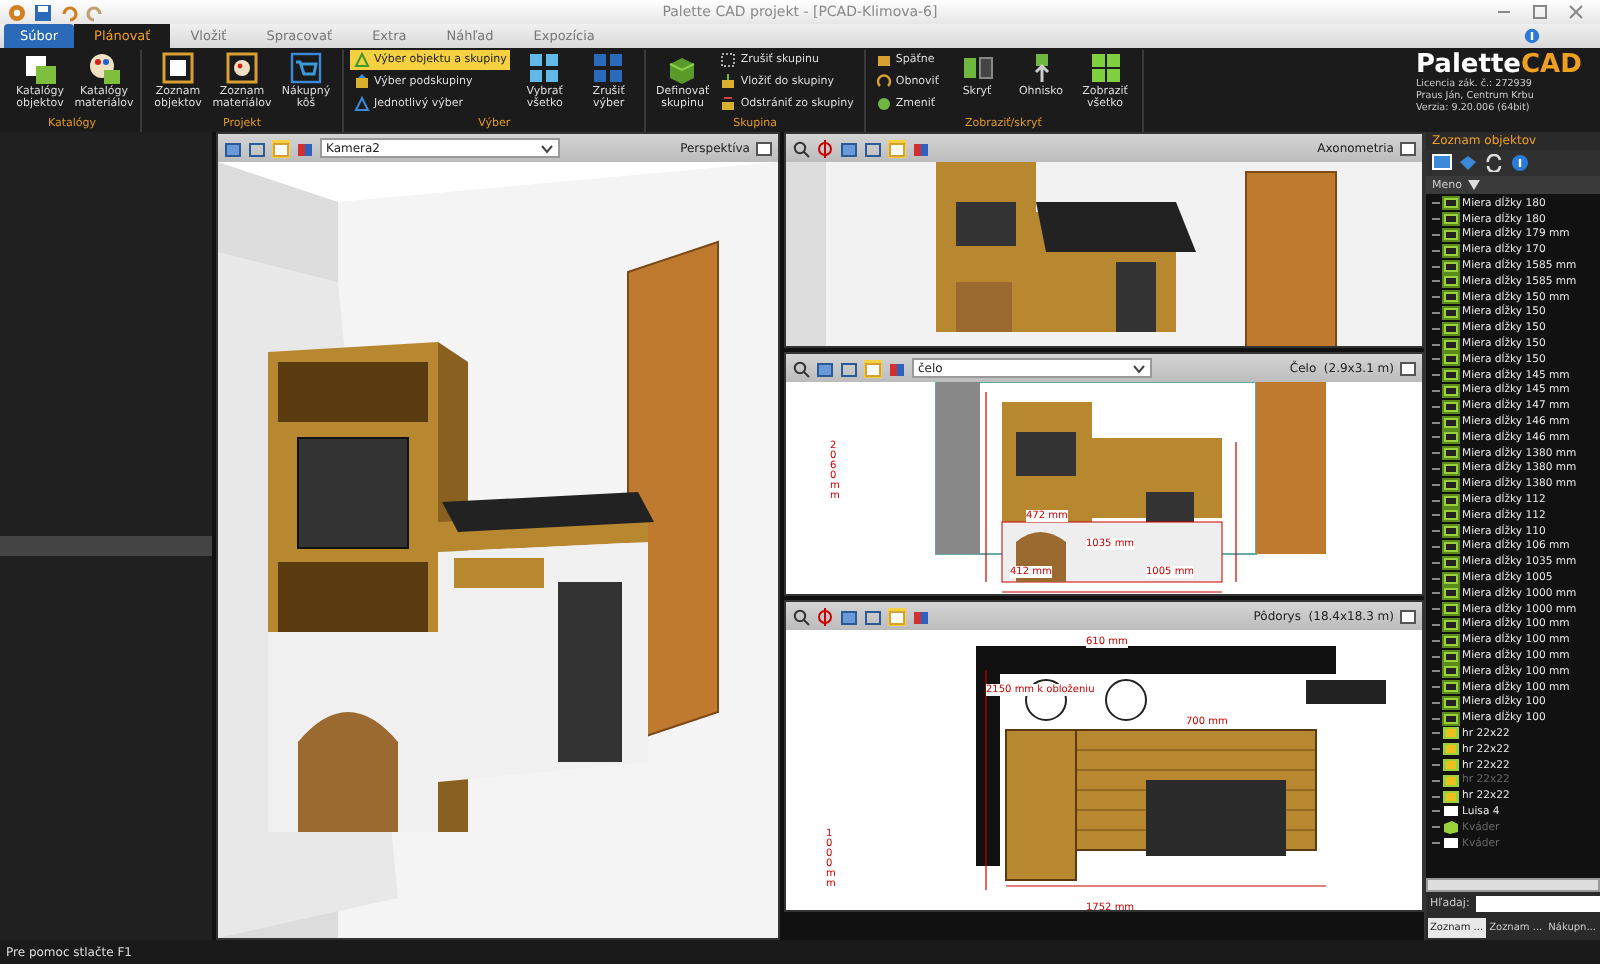 This screenshot has width=1600, height=964. I want to click on monitor-icon, so click(1442, 163).